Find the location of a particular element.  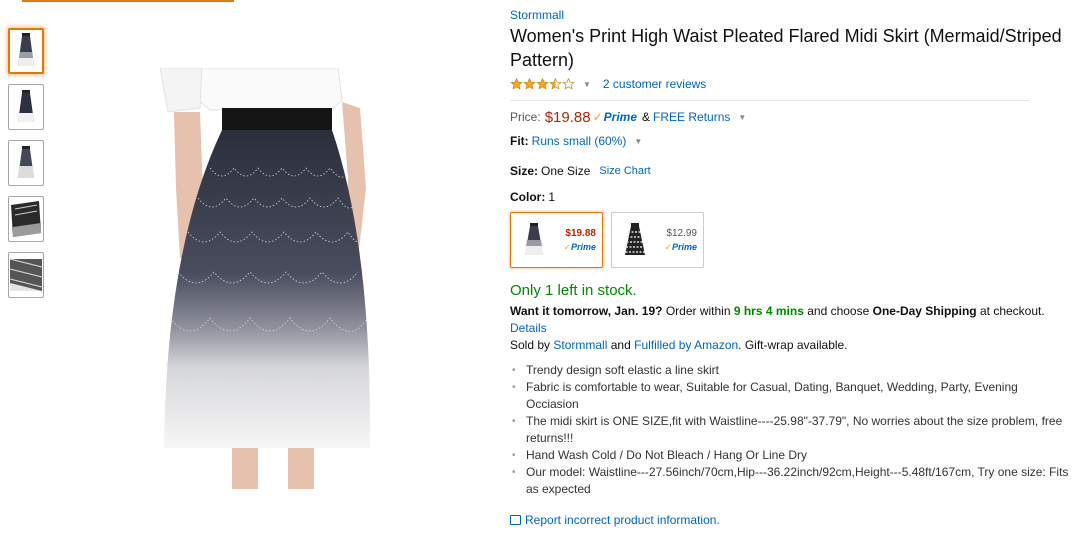

sold-by-prefix: Sold by is located at coordinates (530, 345).